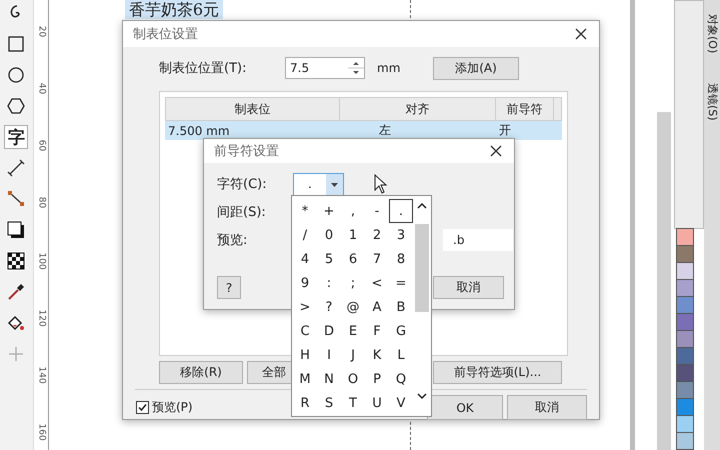 Image resolution: width=720 pixels, height=450 pixels. Describe the element at coordinates (203, 68) in the screenshot. I see `field-label: 制表位位置(T):` at that location.